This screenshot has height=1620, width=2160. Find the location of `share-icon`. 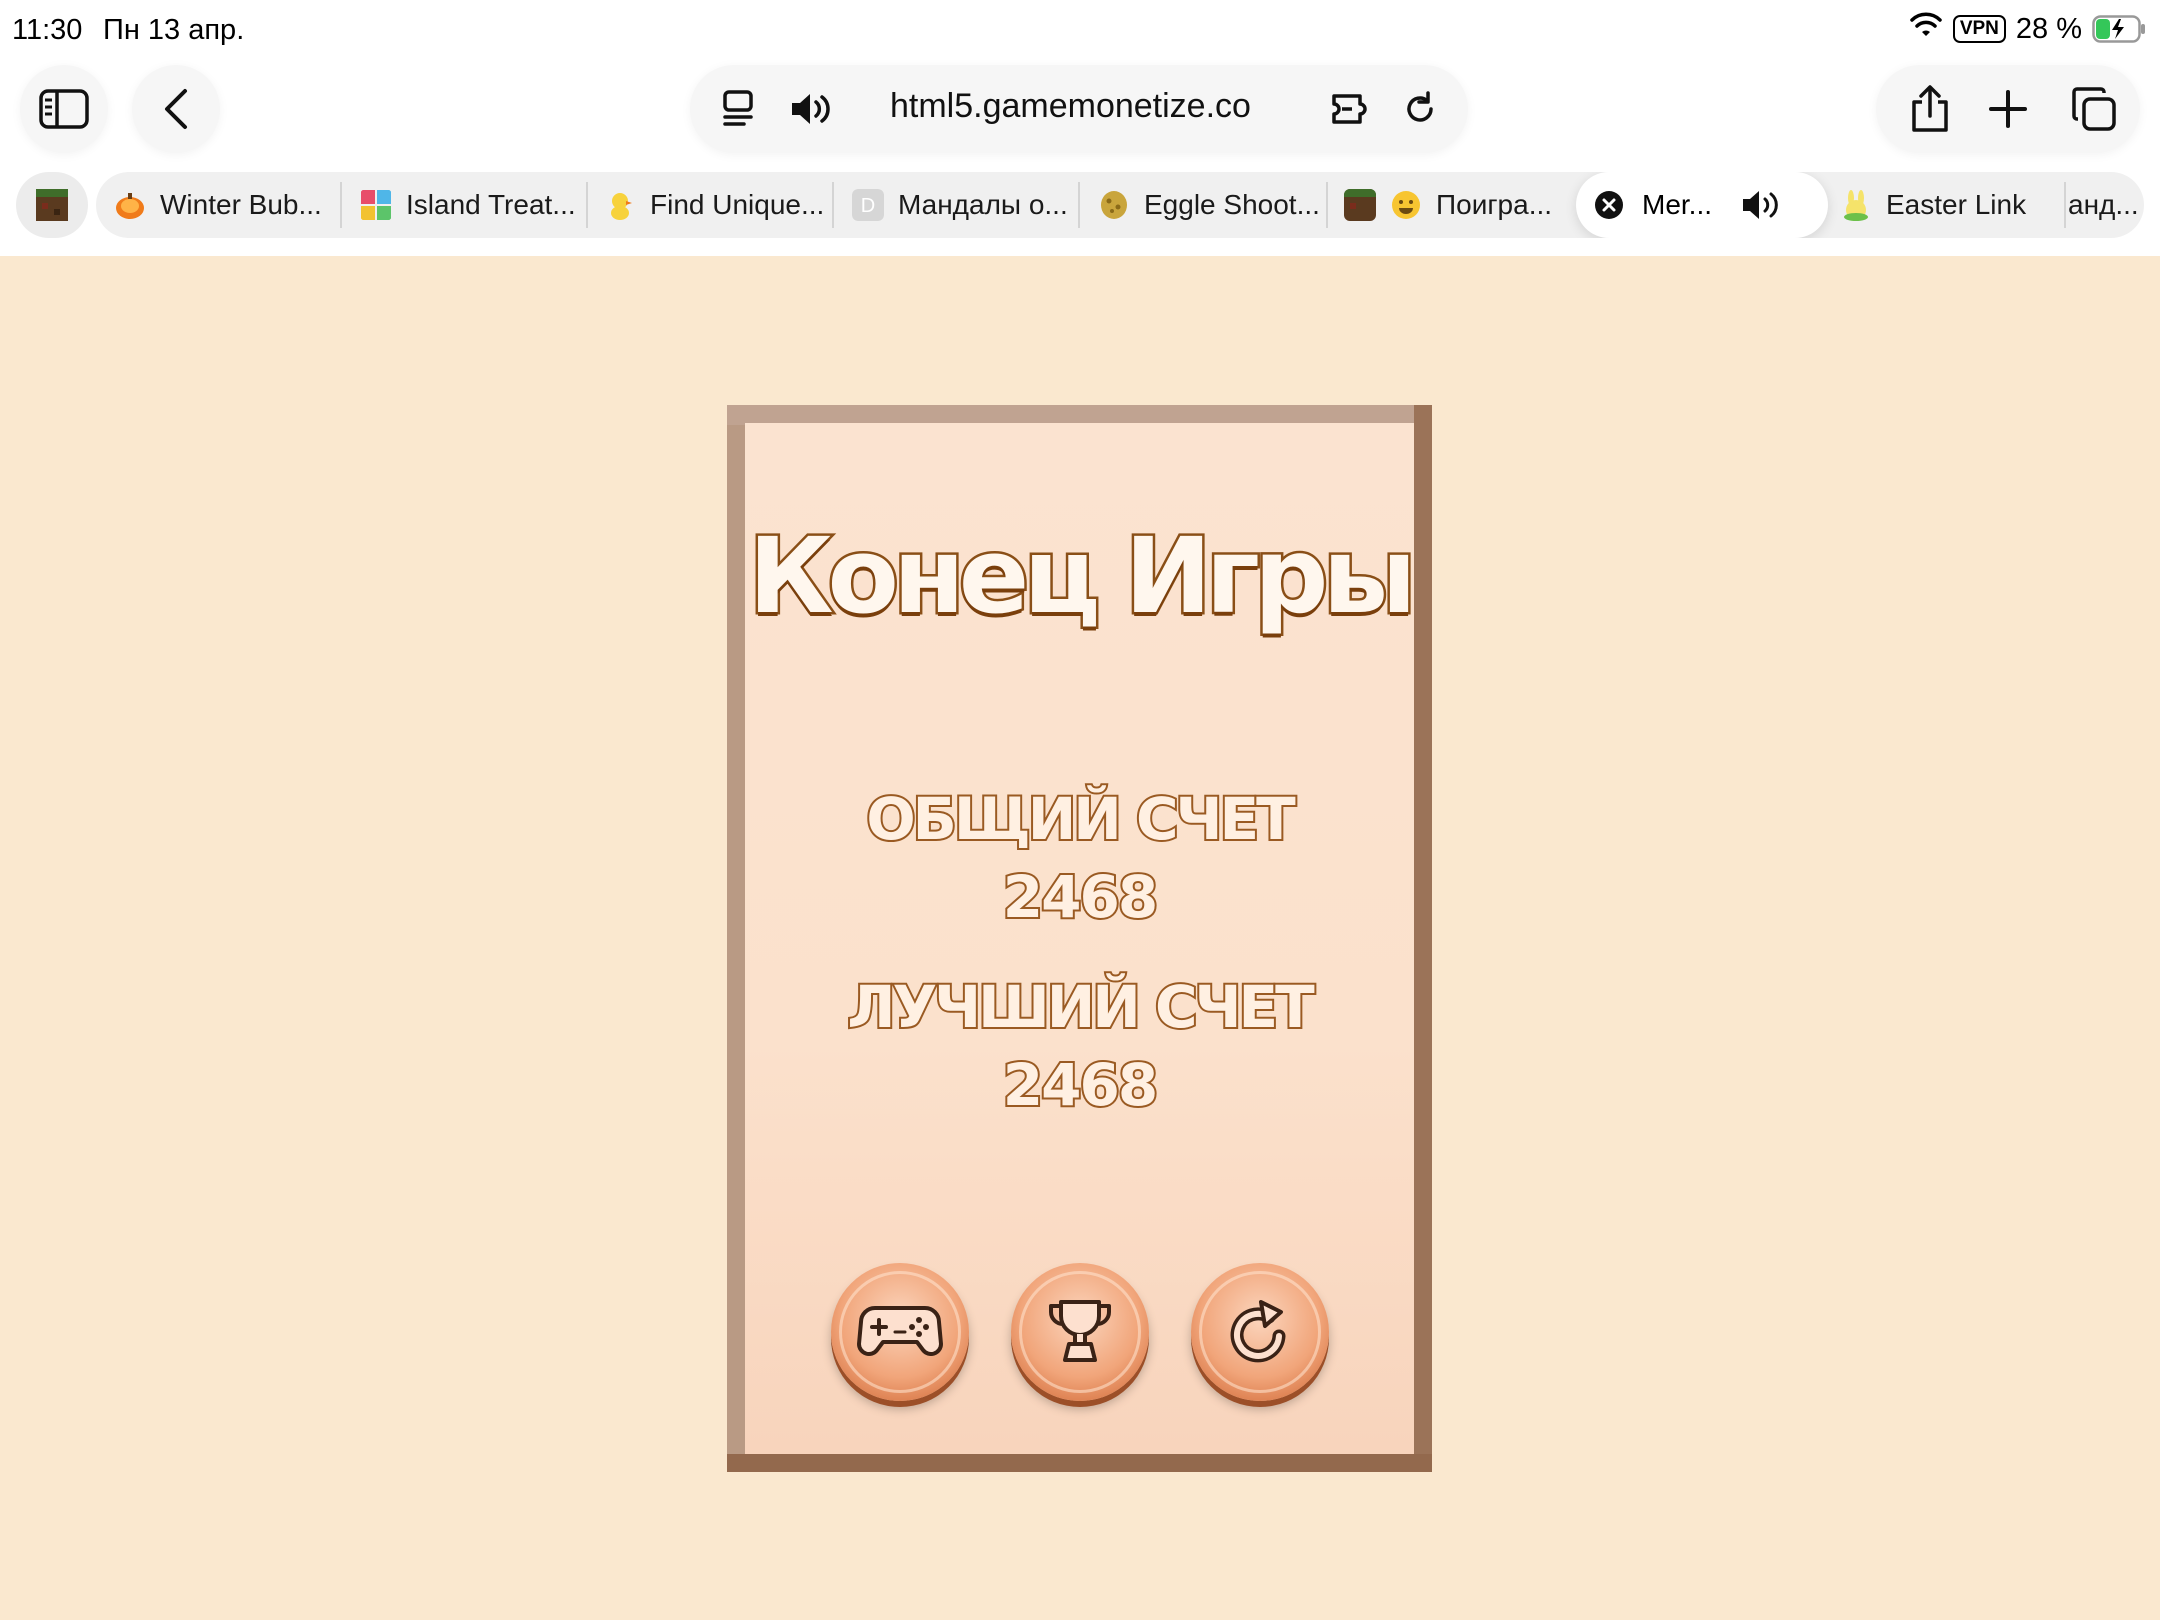

share-icon is located at coordinates (1930, 109).